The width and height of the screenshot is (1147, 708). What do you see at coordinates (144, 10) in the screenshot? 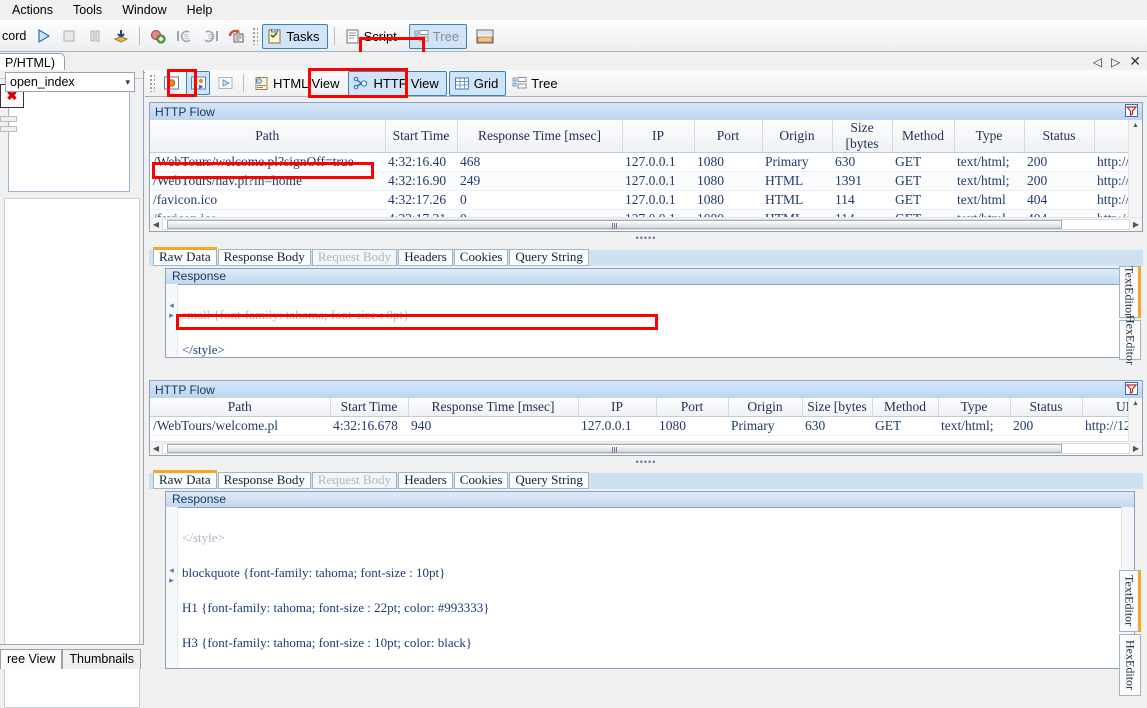
I see `menu-item-window: Window` at bounding box center [144, 10].